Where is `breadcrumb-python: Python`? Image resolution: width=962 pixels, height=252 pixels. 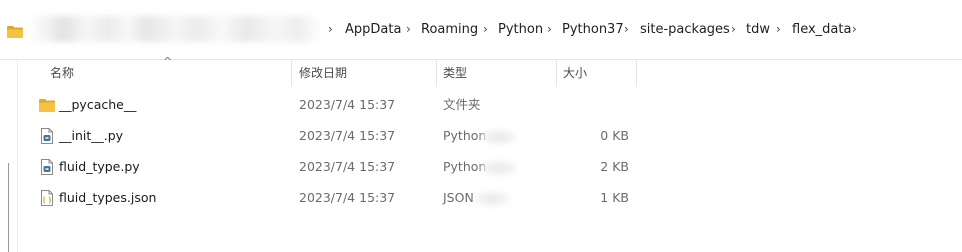 breadcrumb-python: Python is located at coordinates (520, 30).